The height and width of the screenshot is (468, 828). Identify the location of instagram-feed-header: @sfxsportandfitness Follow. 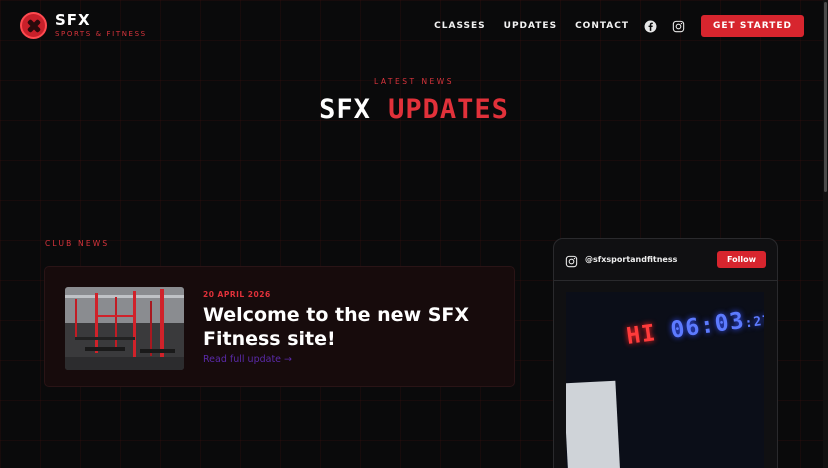
(665, 260).